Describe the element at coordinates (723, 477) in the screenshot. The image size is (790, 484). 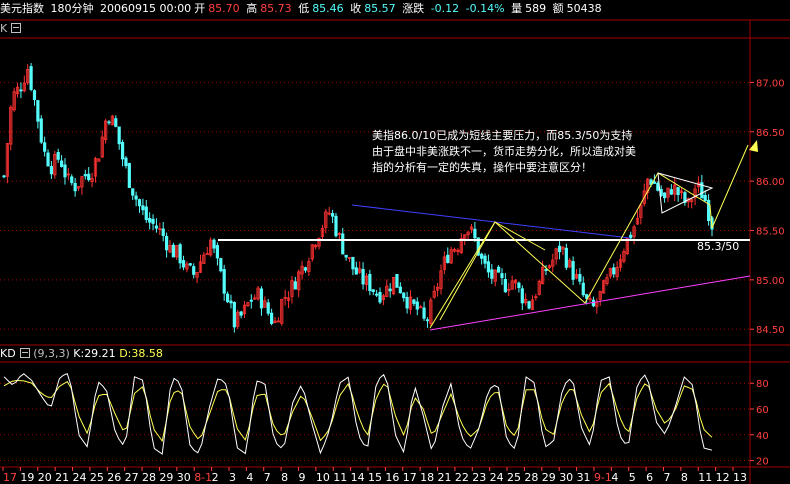
I see `date-tick-label: 12` at that location.